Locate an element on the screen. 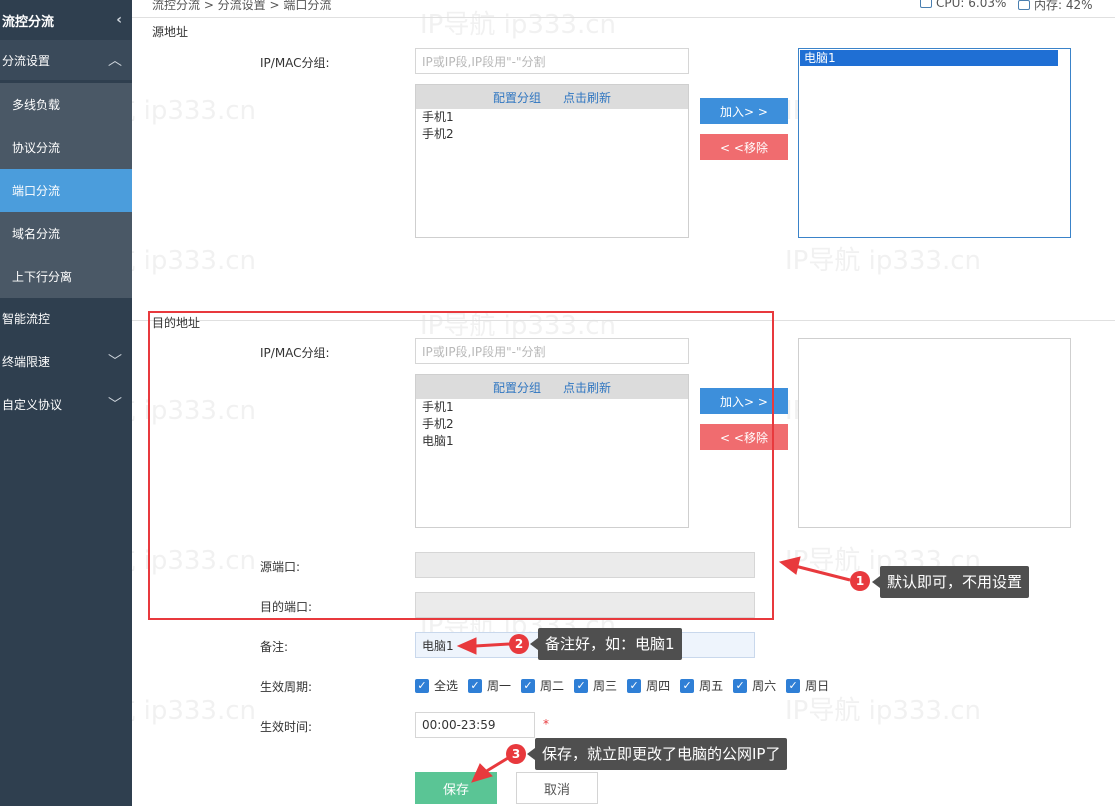 This screenshot has height=806, width=1115. checkbox-saturday: ✓ 周六 is located at coordinates (754, 685).